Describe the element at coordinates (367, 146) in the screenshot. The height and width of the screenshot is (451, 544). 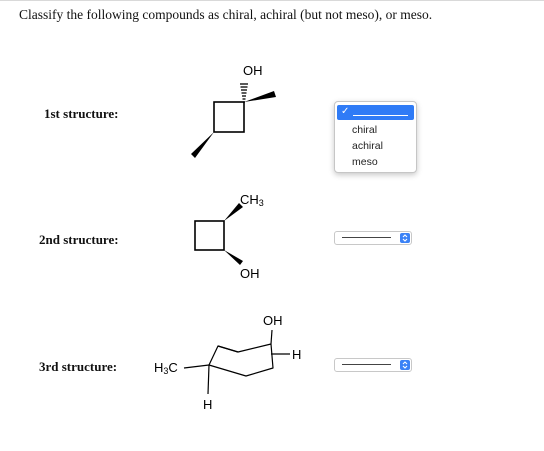
I see `option-achiral: achiral` at that location.